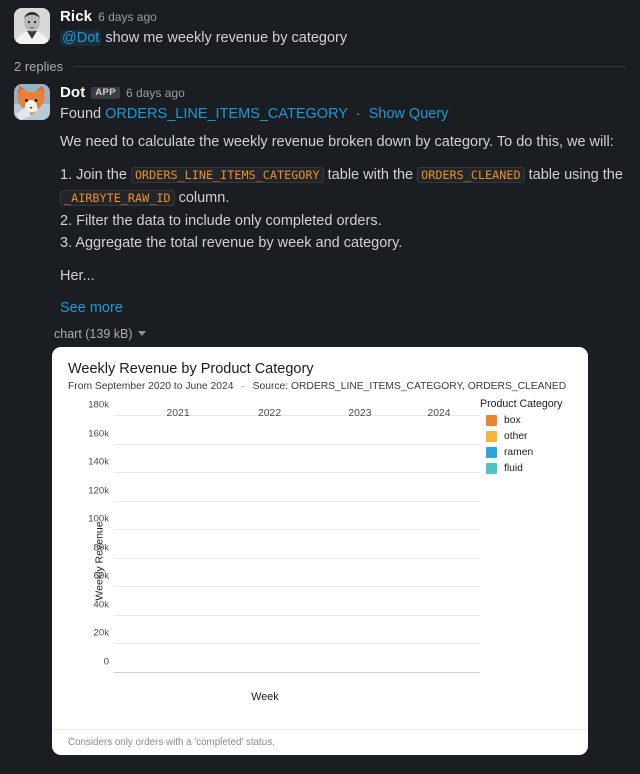  I want to click on legend-items: box other ramen fluid, so click(529, 445).